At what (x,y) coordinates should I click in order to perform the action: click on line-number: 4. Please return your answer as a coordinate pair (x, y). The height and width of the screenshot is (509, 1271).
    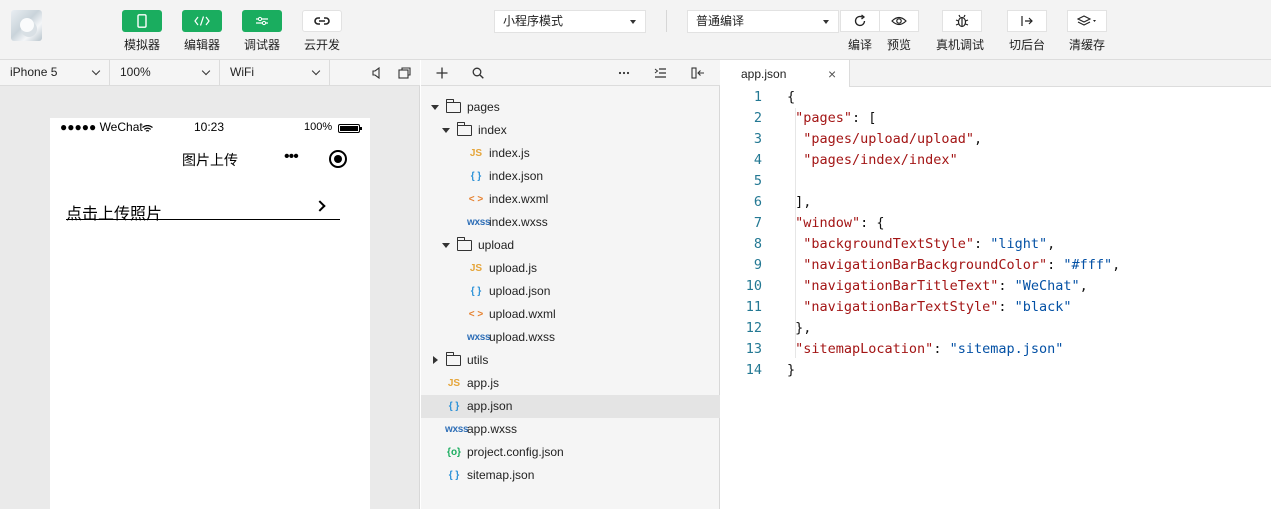
    Looking at the image, I should click on (757, 160).